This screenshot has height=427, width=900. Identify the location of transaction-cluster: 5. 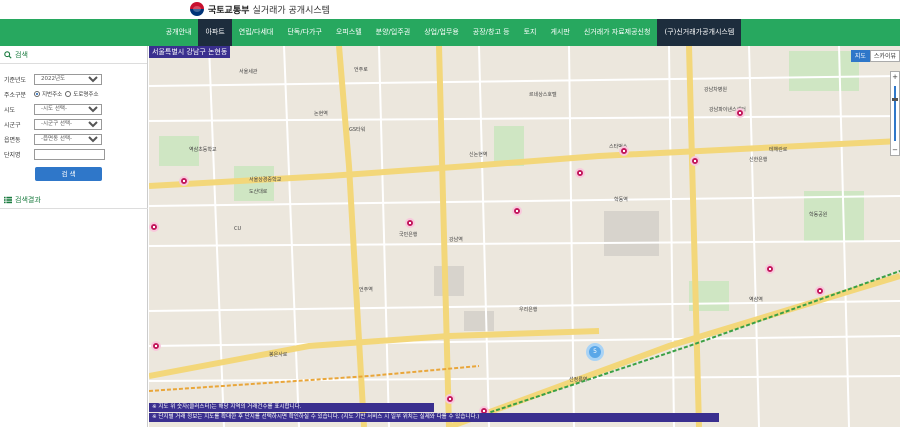
(595, 352).